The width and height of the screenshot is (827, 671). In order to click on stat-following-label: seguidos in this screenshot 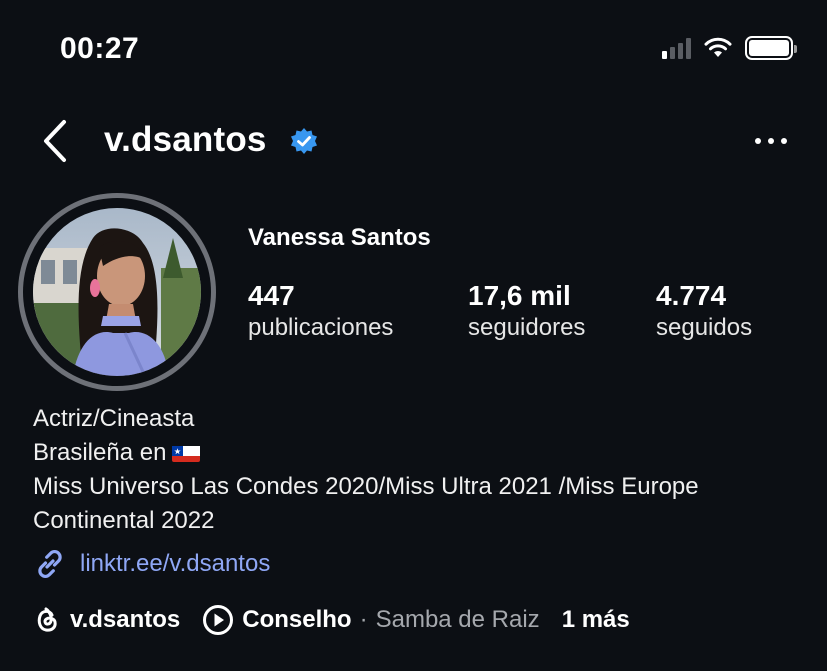, I will do `click(704, 327)`.